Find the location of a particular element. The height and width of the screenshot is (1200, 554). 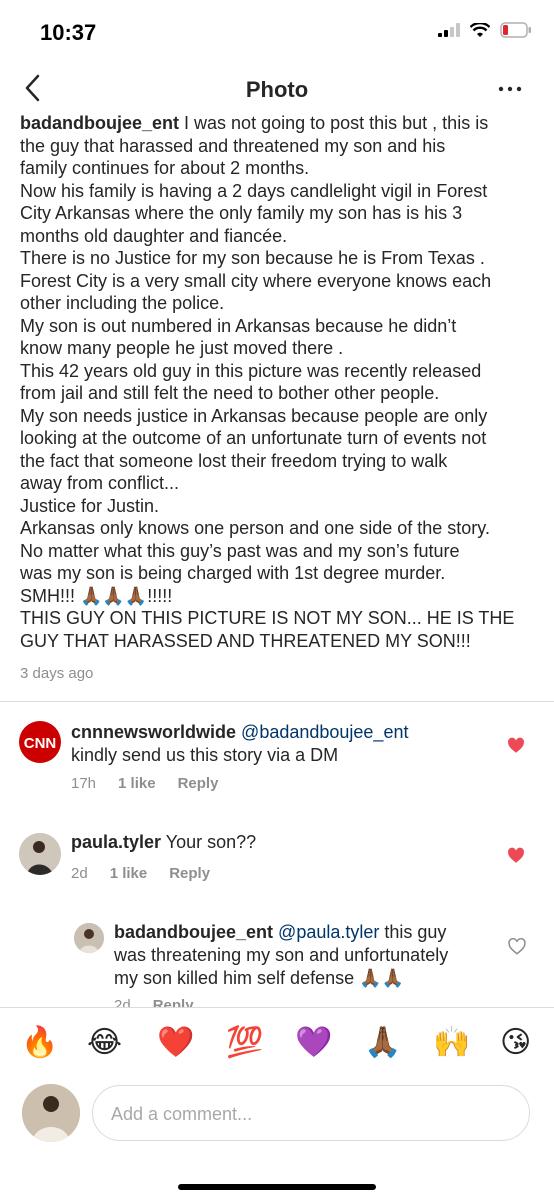

laugh-emoji-button: 😂 is located at coordinates (104, 1043).